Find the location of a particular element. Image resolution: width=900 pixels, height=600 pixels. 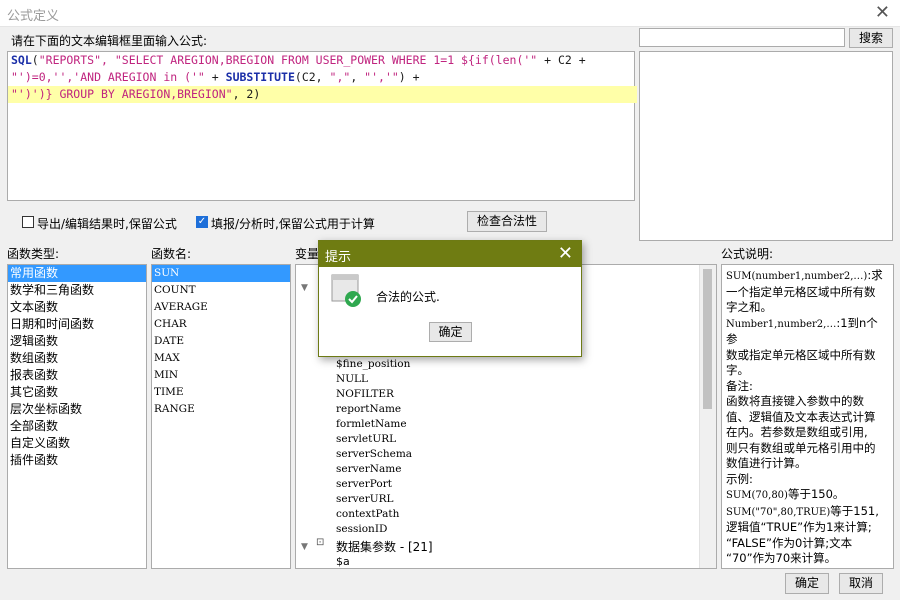

editor-line: "')')} GROUP BY AREGION,BREGION", 2) is located at coordinates (322, 94).